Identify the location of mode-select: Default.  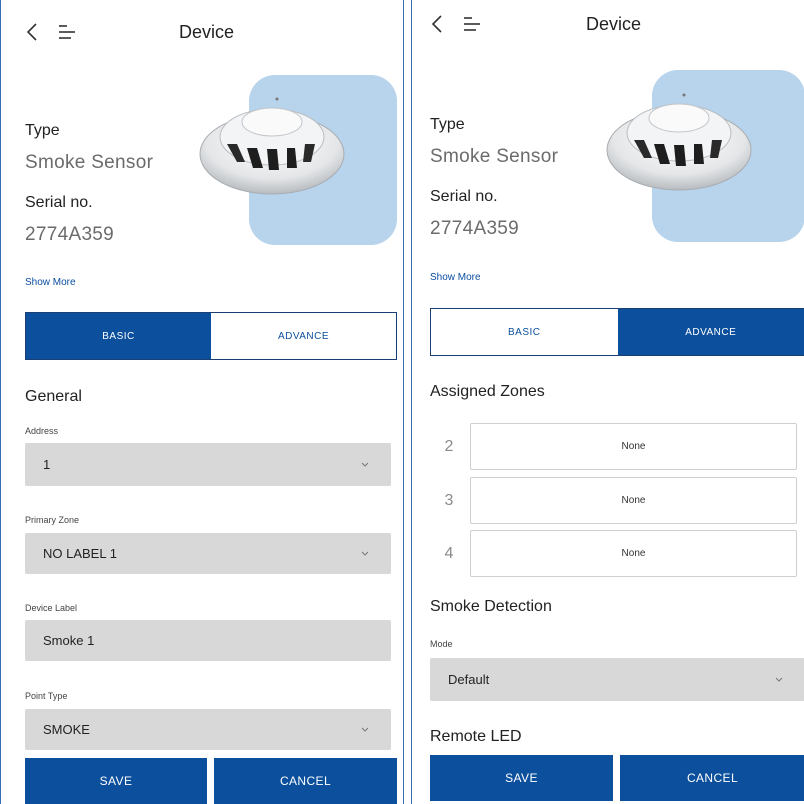
(617, 679).